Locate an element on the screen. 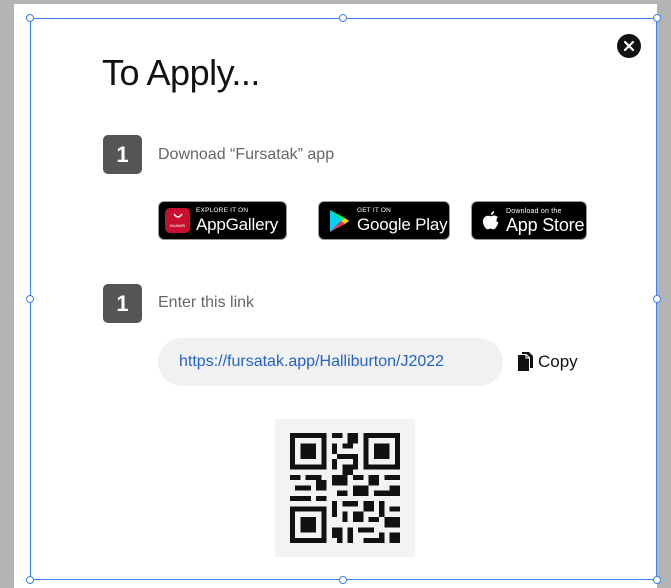 This screenshot has height=588, width=671. qr-code-icon is located at coordinates (345, 488).